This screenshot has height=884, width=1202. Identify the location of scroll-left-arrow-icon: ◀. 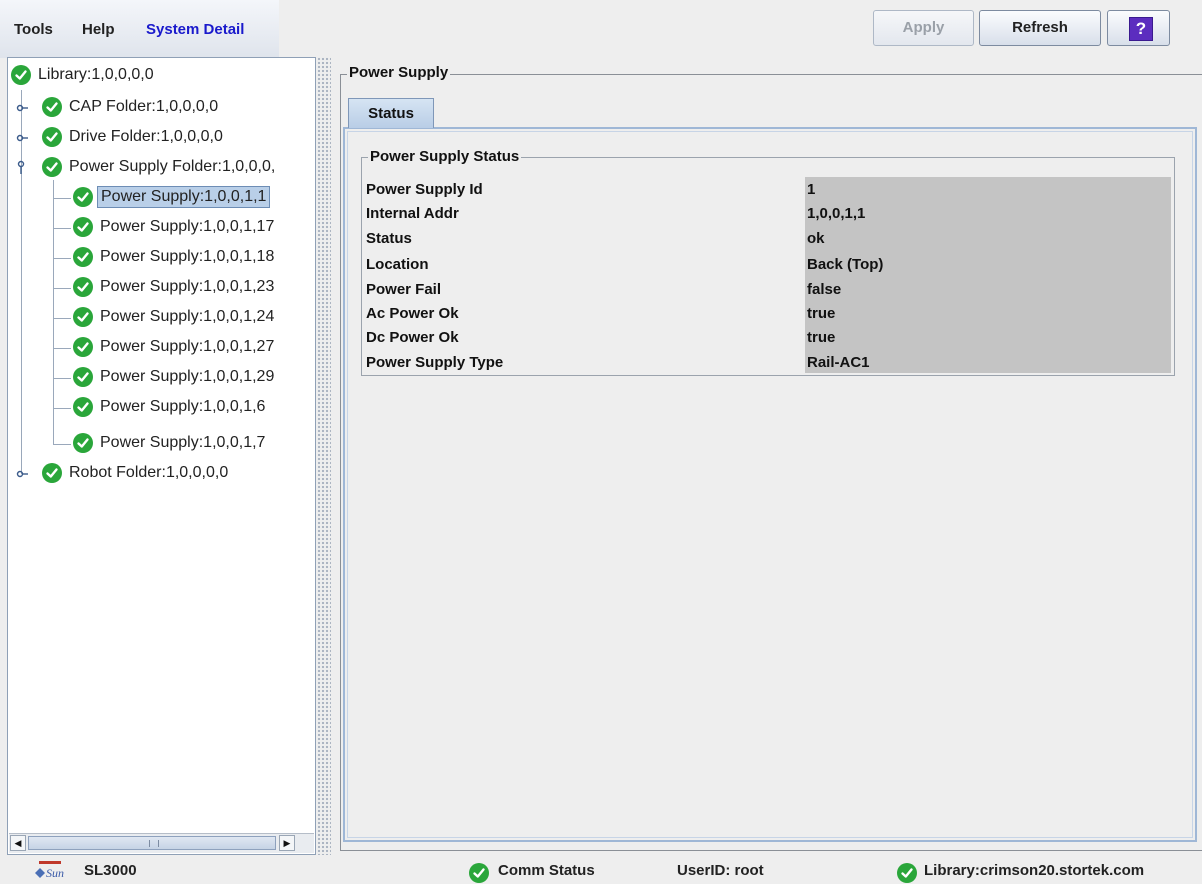
(18, 843).